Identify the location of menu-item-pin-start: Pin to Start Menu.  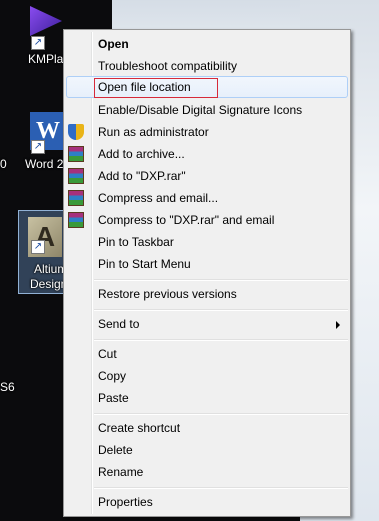
(207, 264).